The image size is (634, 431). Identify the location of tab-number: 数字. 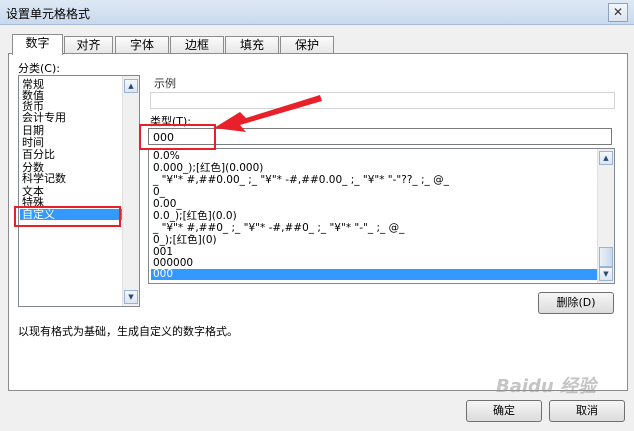
(37, 44).